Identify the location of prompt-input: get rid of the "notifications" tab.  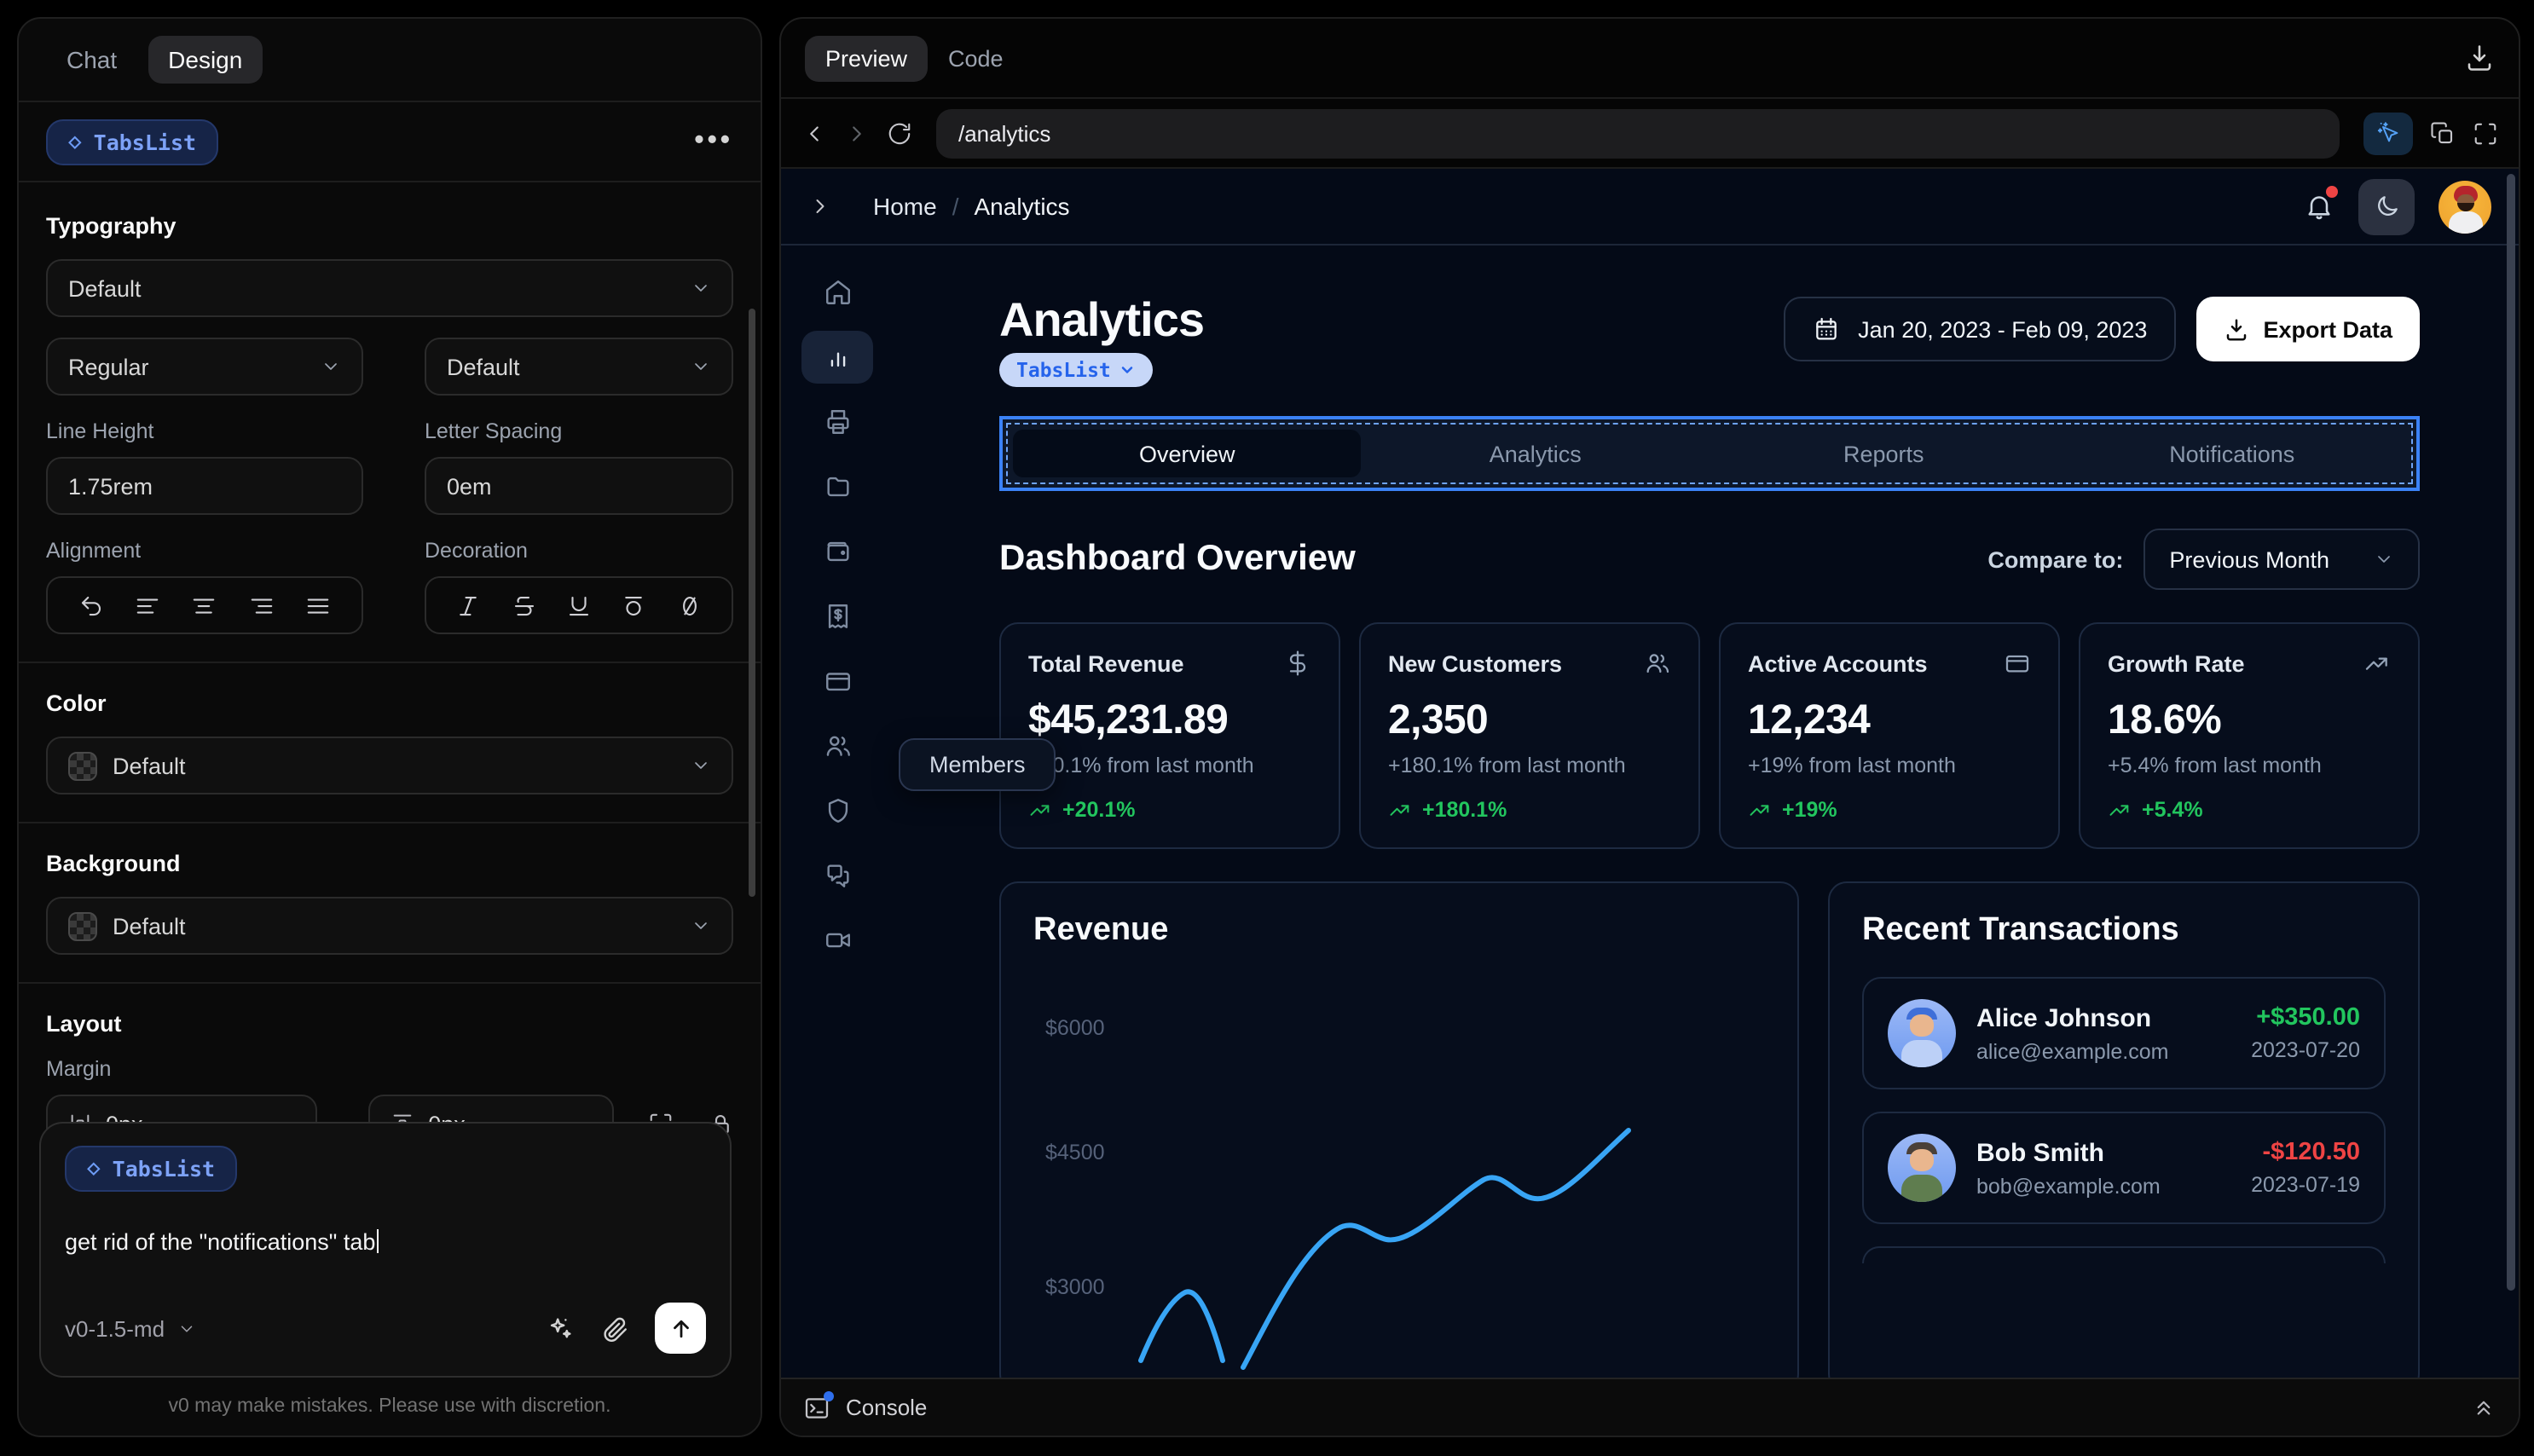
(385, 1242).